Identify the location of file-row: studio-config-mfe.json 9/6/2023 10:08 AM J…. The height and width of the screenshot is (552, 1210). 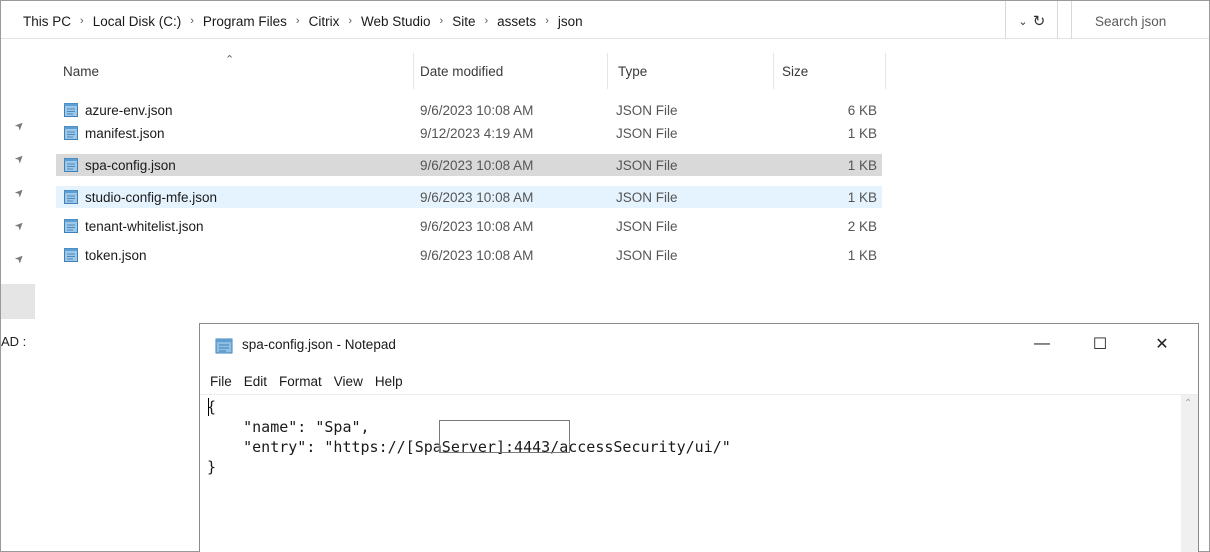
(469, 197).